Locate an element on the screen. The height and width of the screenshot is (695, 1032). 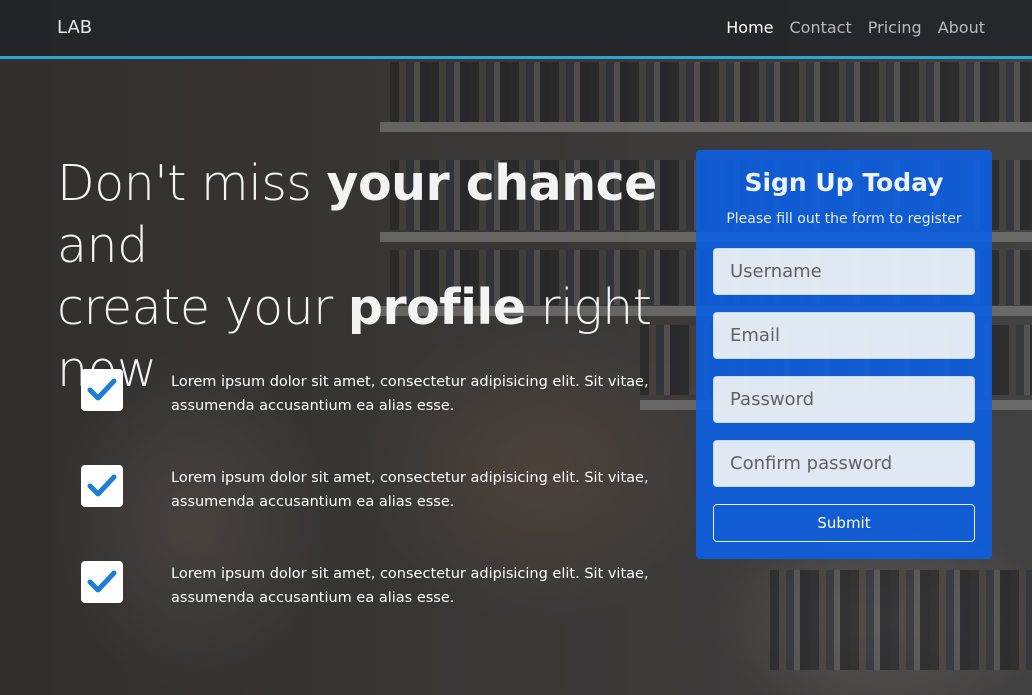
headline-text: right is located at coordinates (588, 307).